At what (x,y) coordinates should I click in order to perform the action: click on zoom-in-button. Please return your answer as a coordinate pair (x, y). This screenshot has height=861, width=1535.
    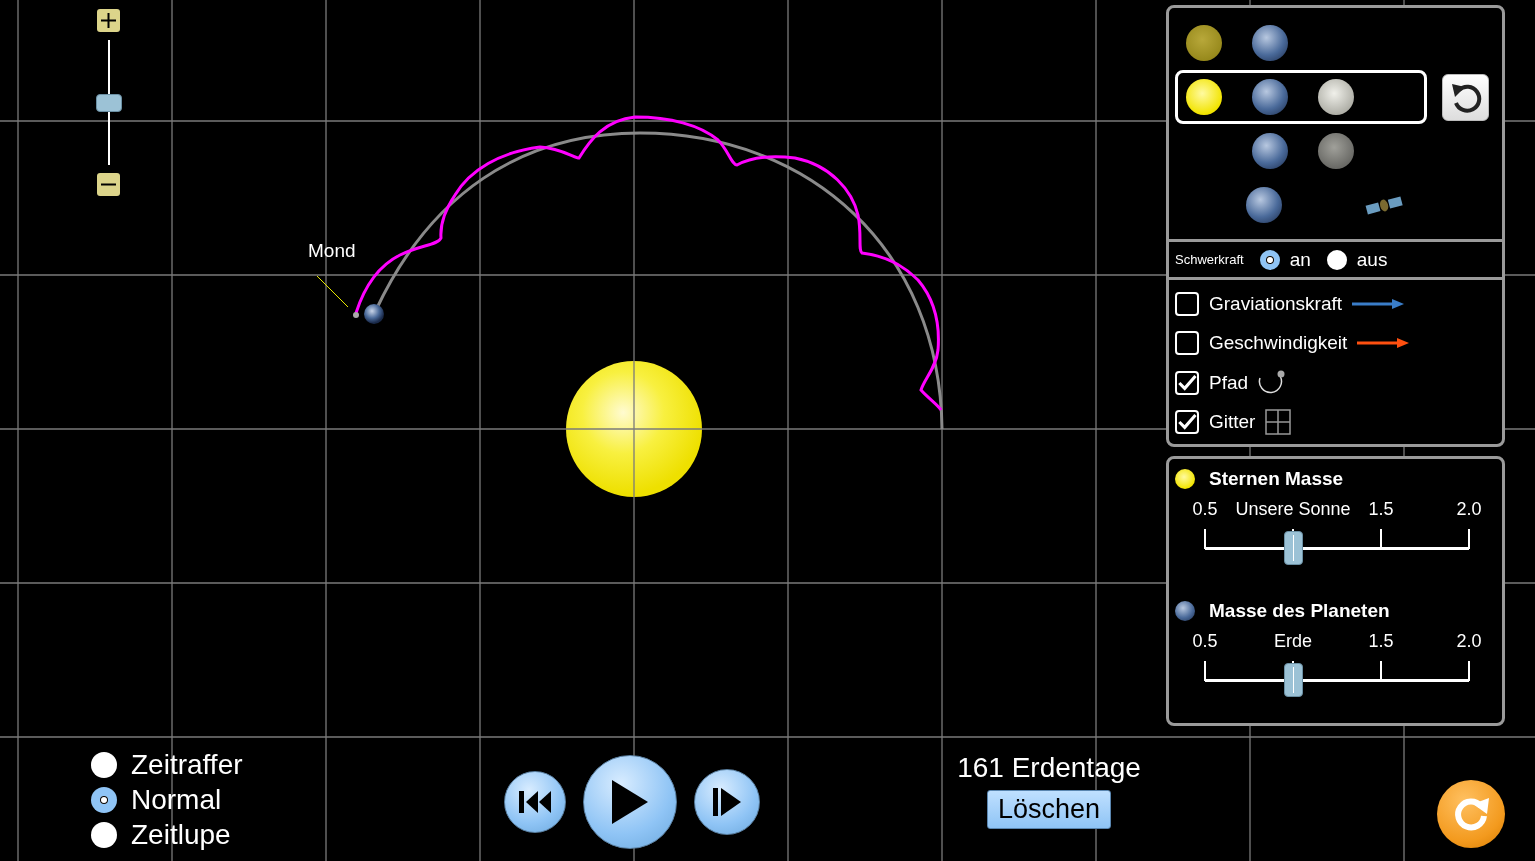
    Looking at the image, I should click on (108, 20).